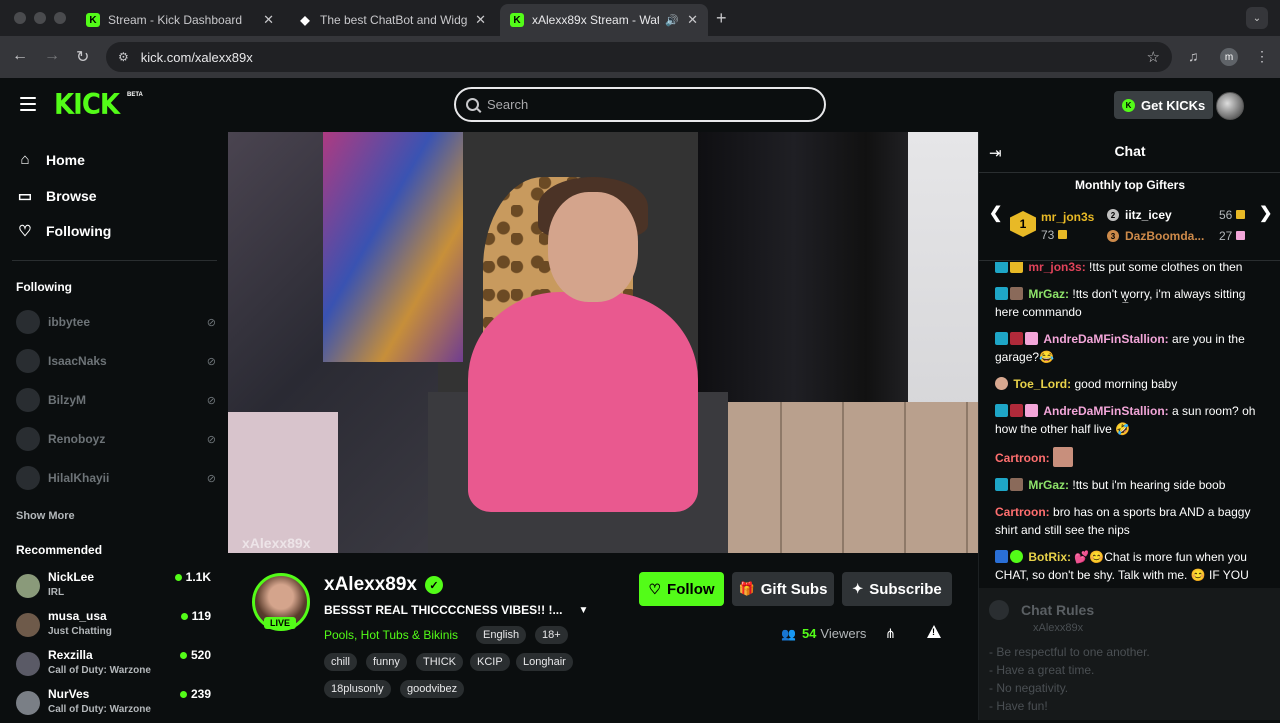  Describe the element at coordinates (1130, 185) in the screenshot. I see `gifters-title: Monthly top Gifters` at that location.